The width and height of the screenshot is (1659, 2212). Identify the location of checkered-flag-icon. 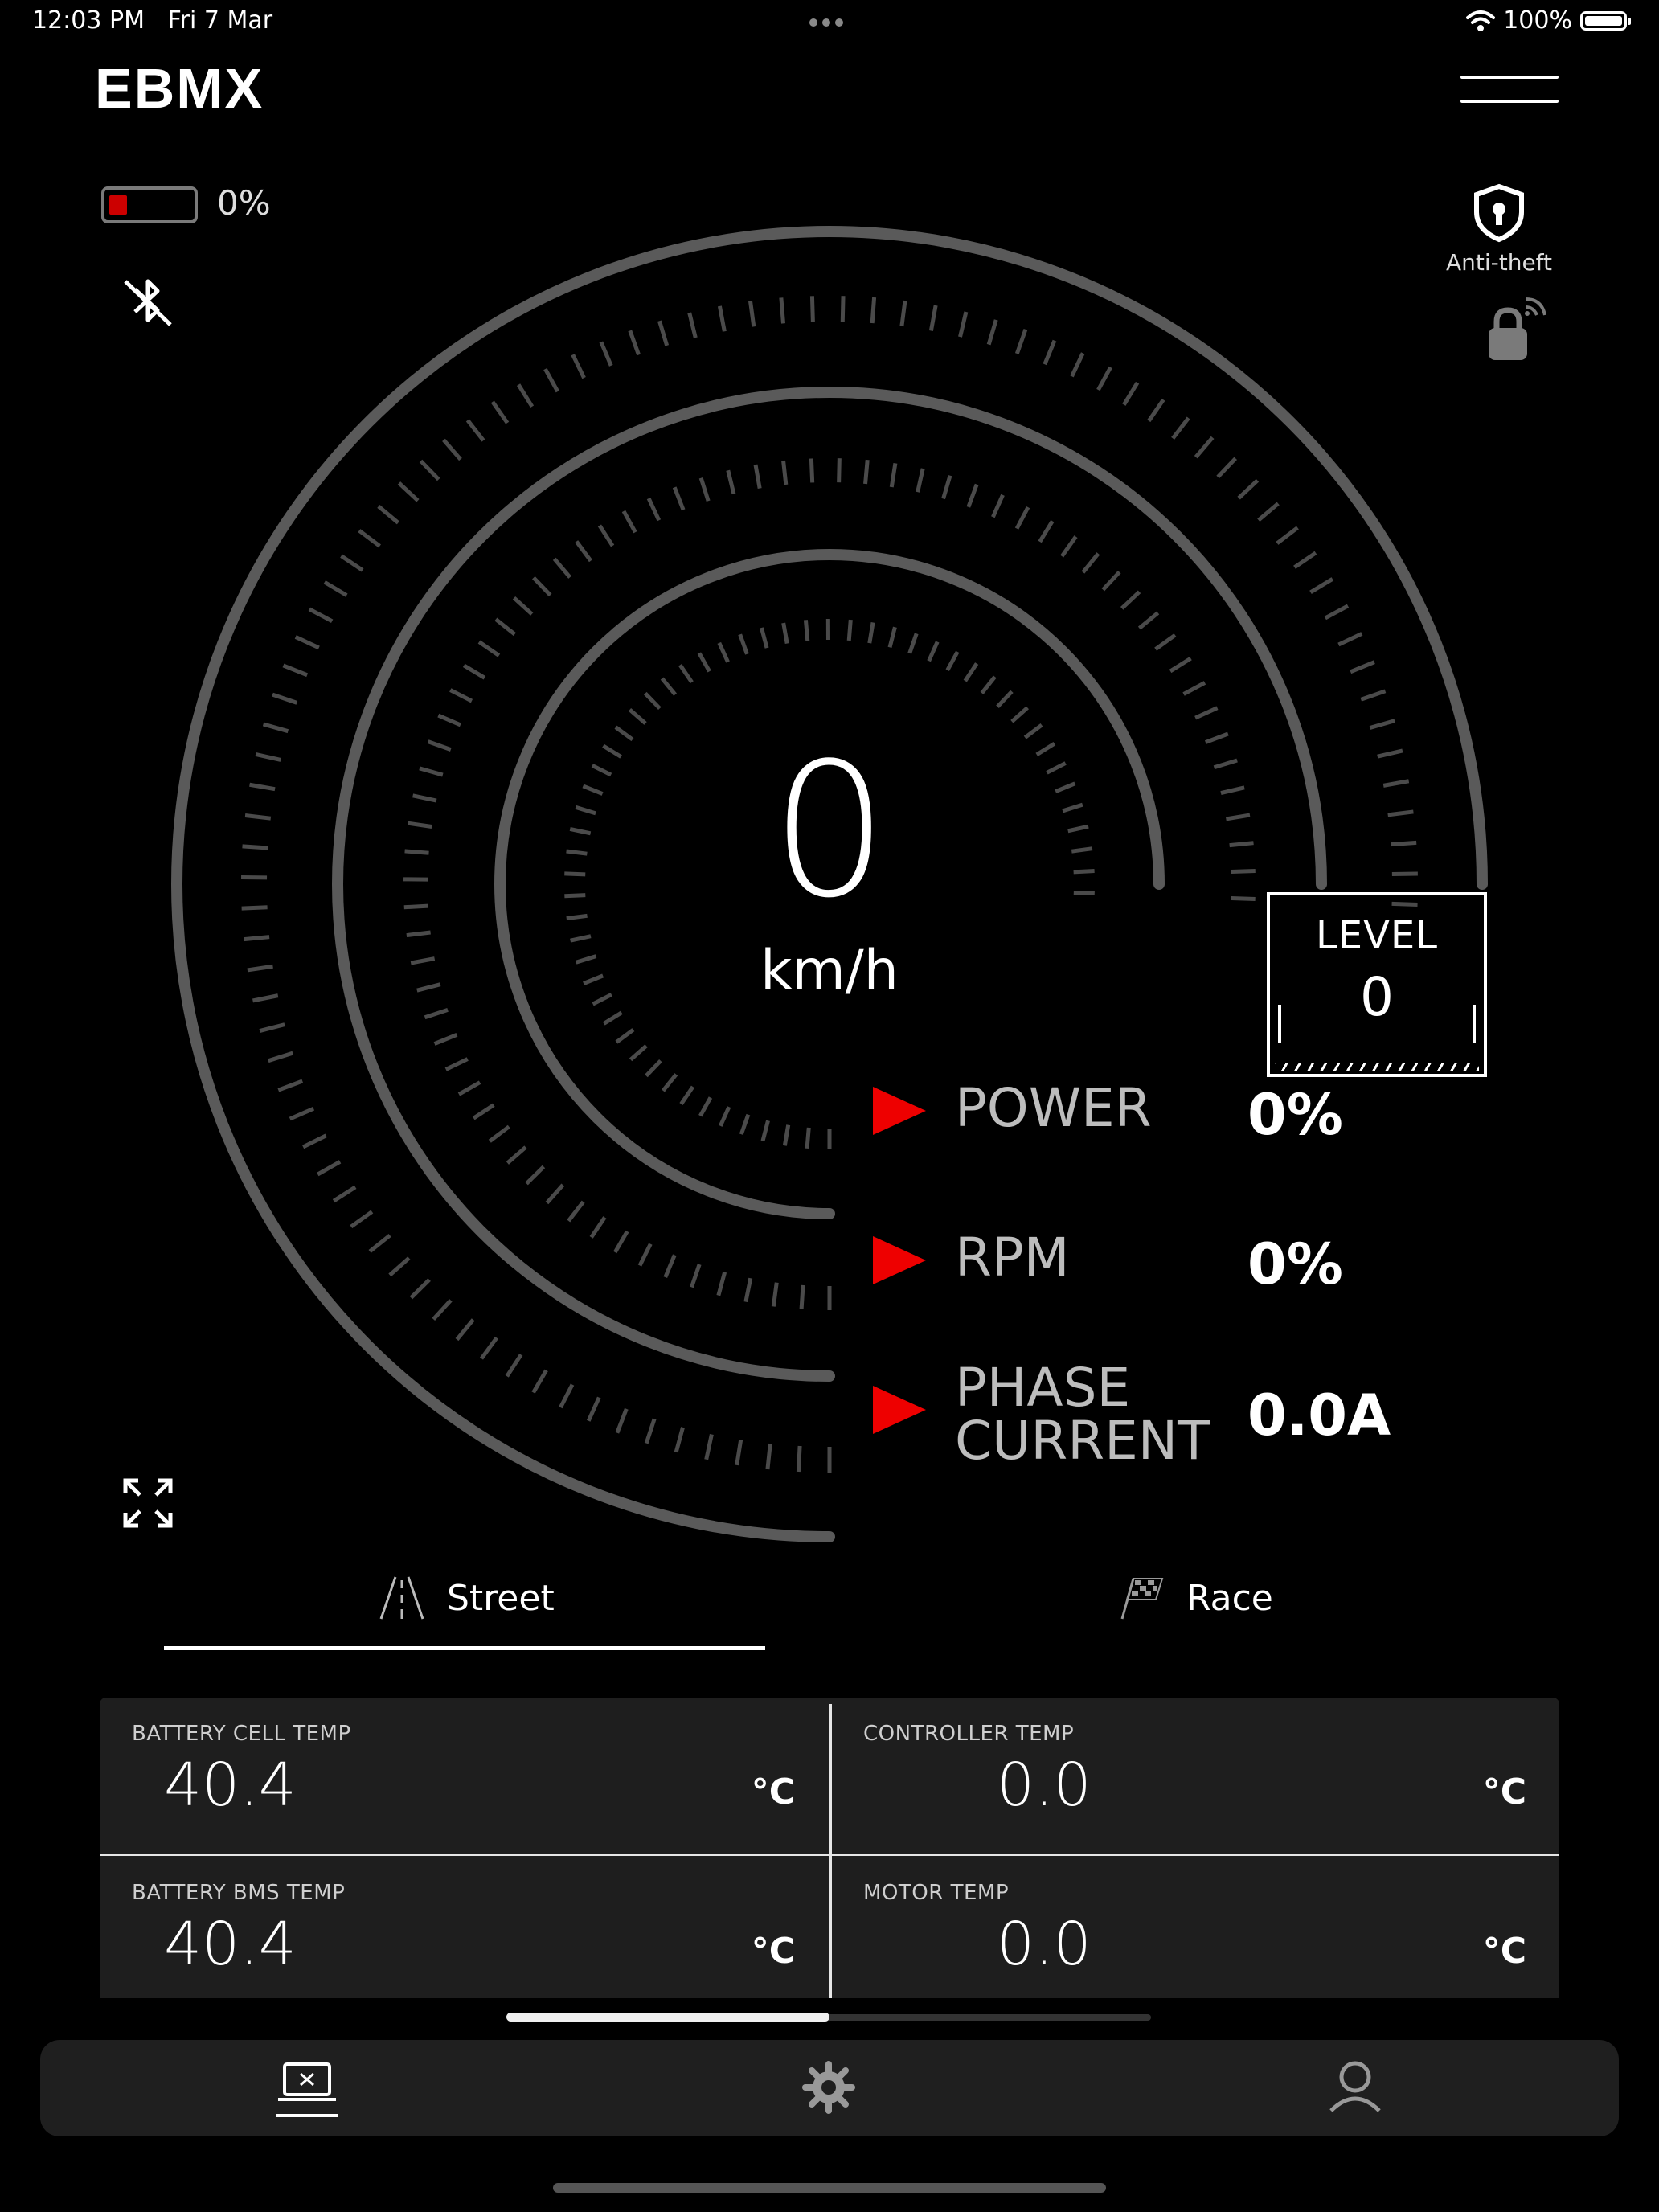
(1142, 1599).